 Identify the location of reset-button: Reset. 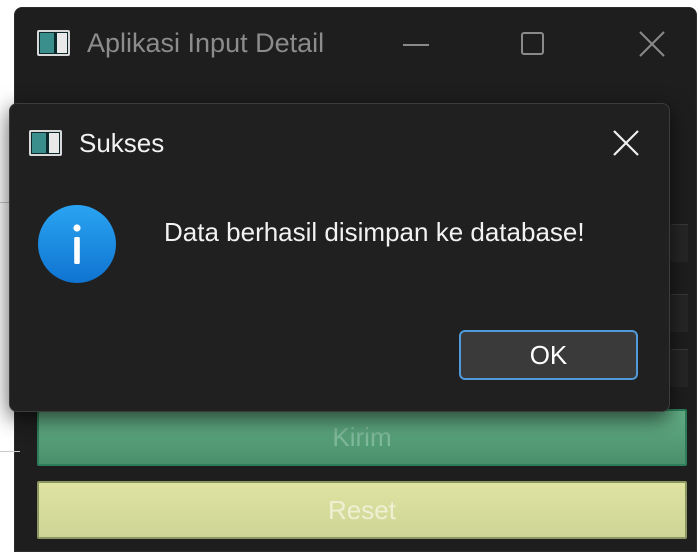
(362, 510).